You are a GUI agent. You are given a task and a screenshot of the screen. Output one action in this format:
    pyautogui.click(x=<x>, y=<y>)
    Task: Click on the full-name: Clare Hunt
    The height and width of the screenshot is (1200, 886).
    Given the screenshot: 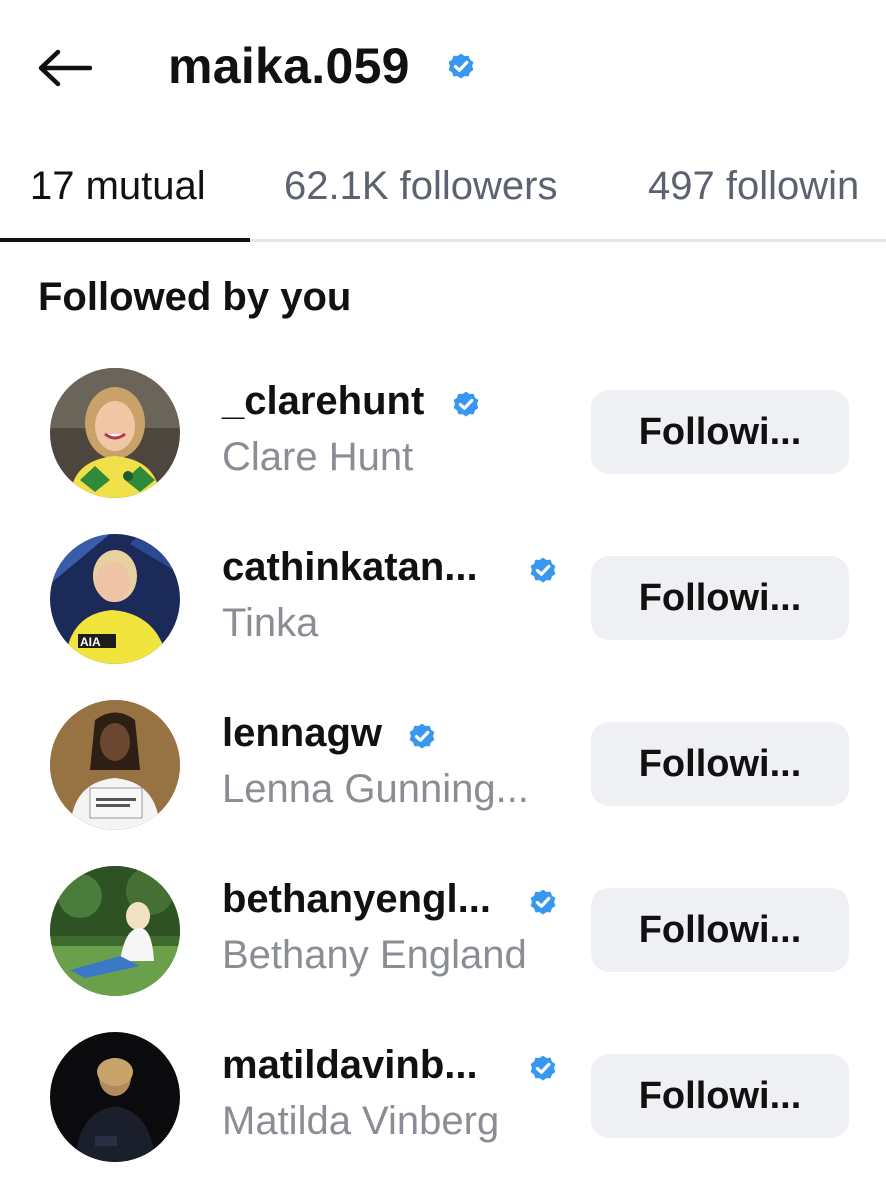 What is the action you would take?
    pyautogui.click(x=318, y=457)
    